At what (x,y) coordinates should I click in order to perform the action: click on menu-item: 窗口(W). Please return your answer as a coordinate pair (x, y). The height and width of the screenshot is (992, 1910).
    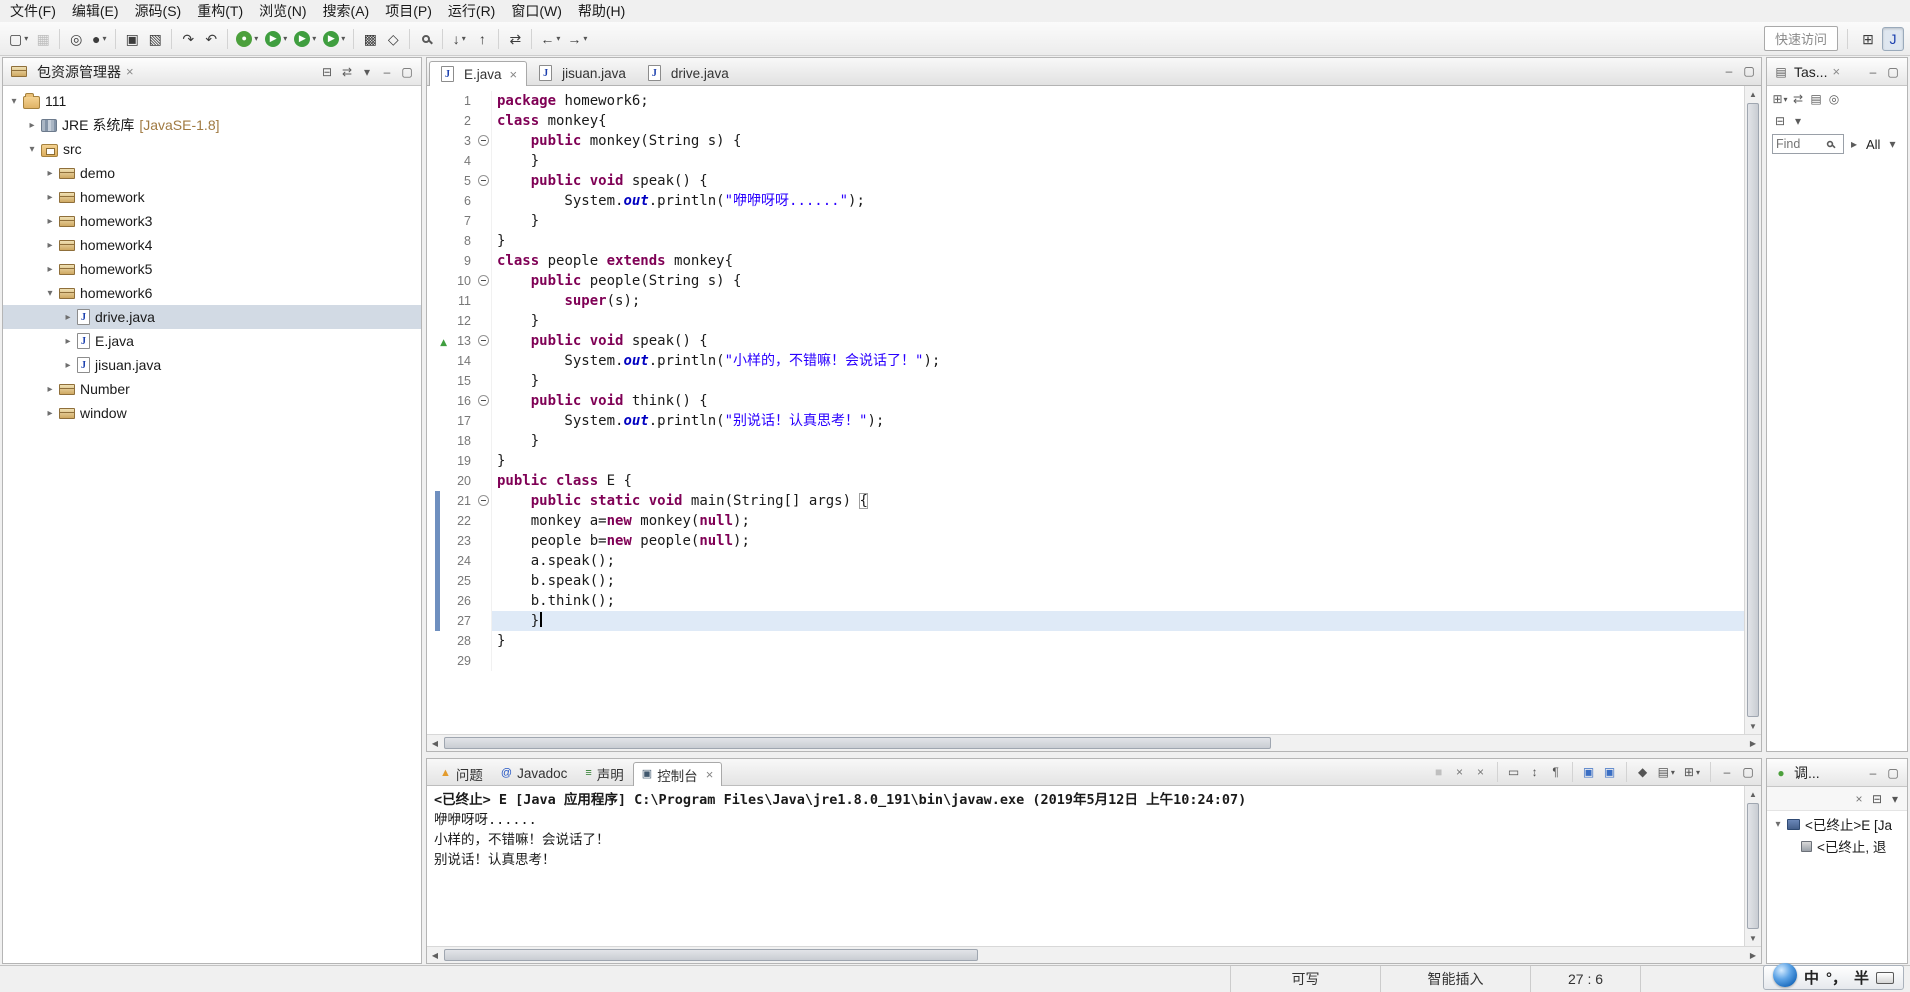
    Looking at the image, I should click on (536, 11).